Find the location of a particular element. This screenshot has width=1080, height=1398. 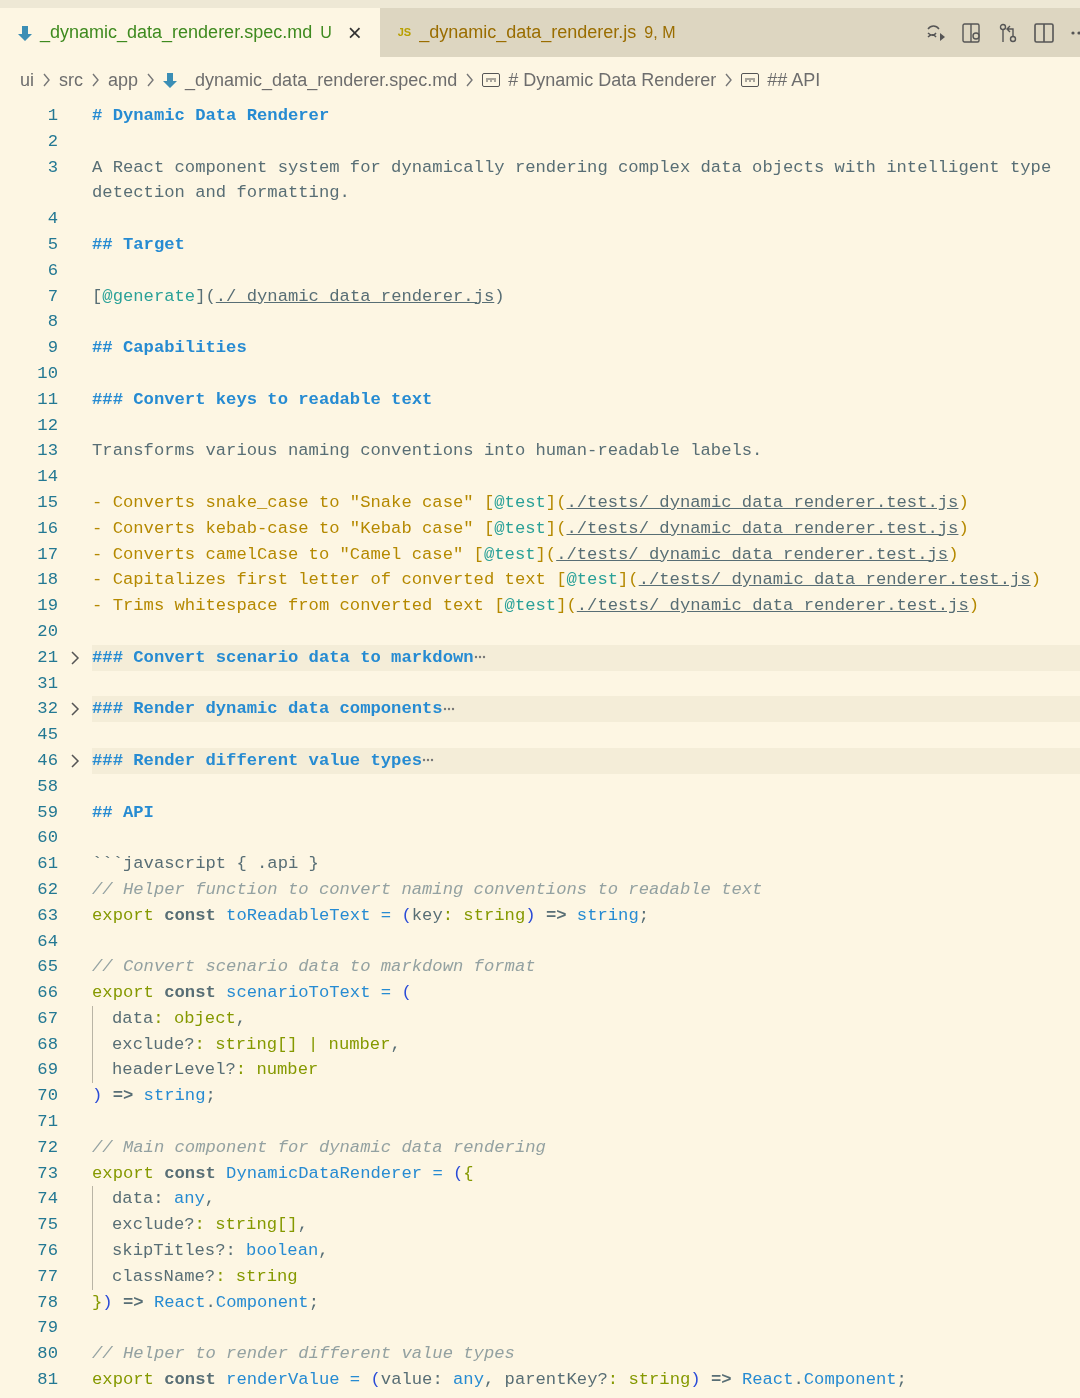

code-line: headerLevel?: number is located at coordinates (215, 1070).